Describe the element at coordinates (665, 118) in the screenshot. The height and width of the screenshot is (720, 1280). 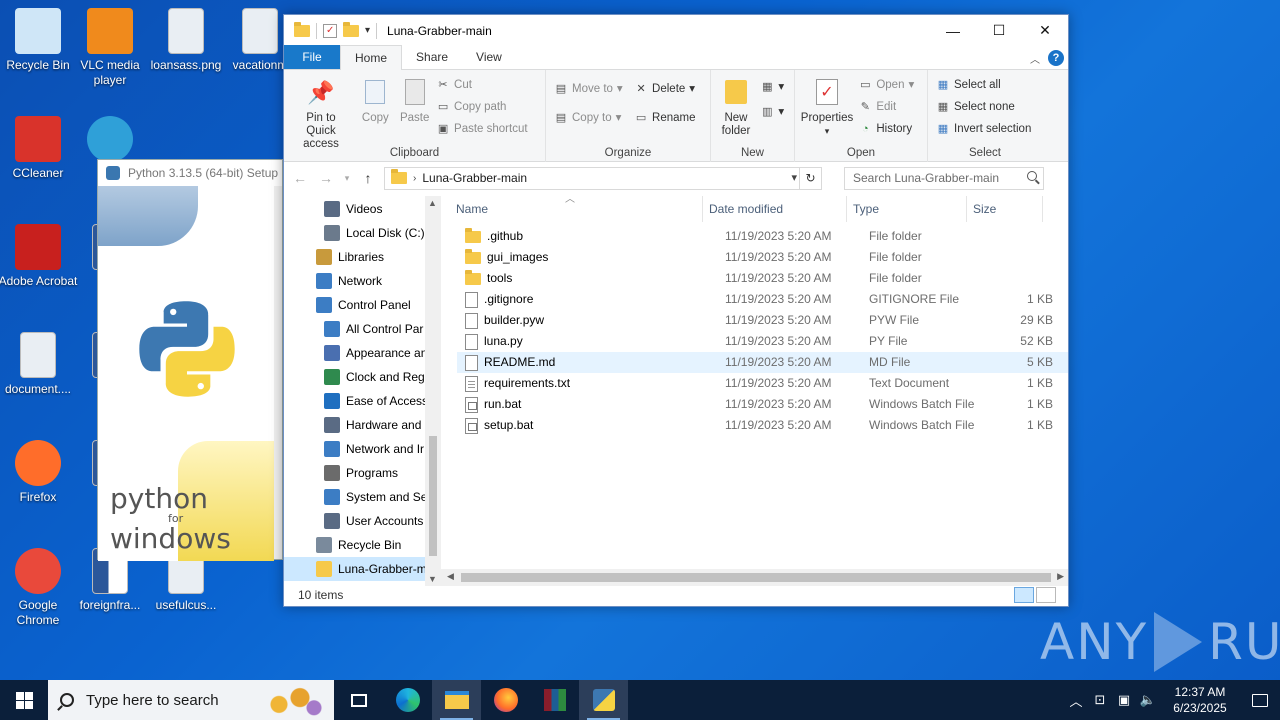
I see `rename-button: ▭ Rename` at that location.